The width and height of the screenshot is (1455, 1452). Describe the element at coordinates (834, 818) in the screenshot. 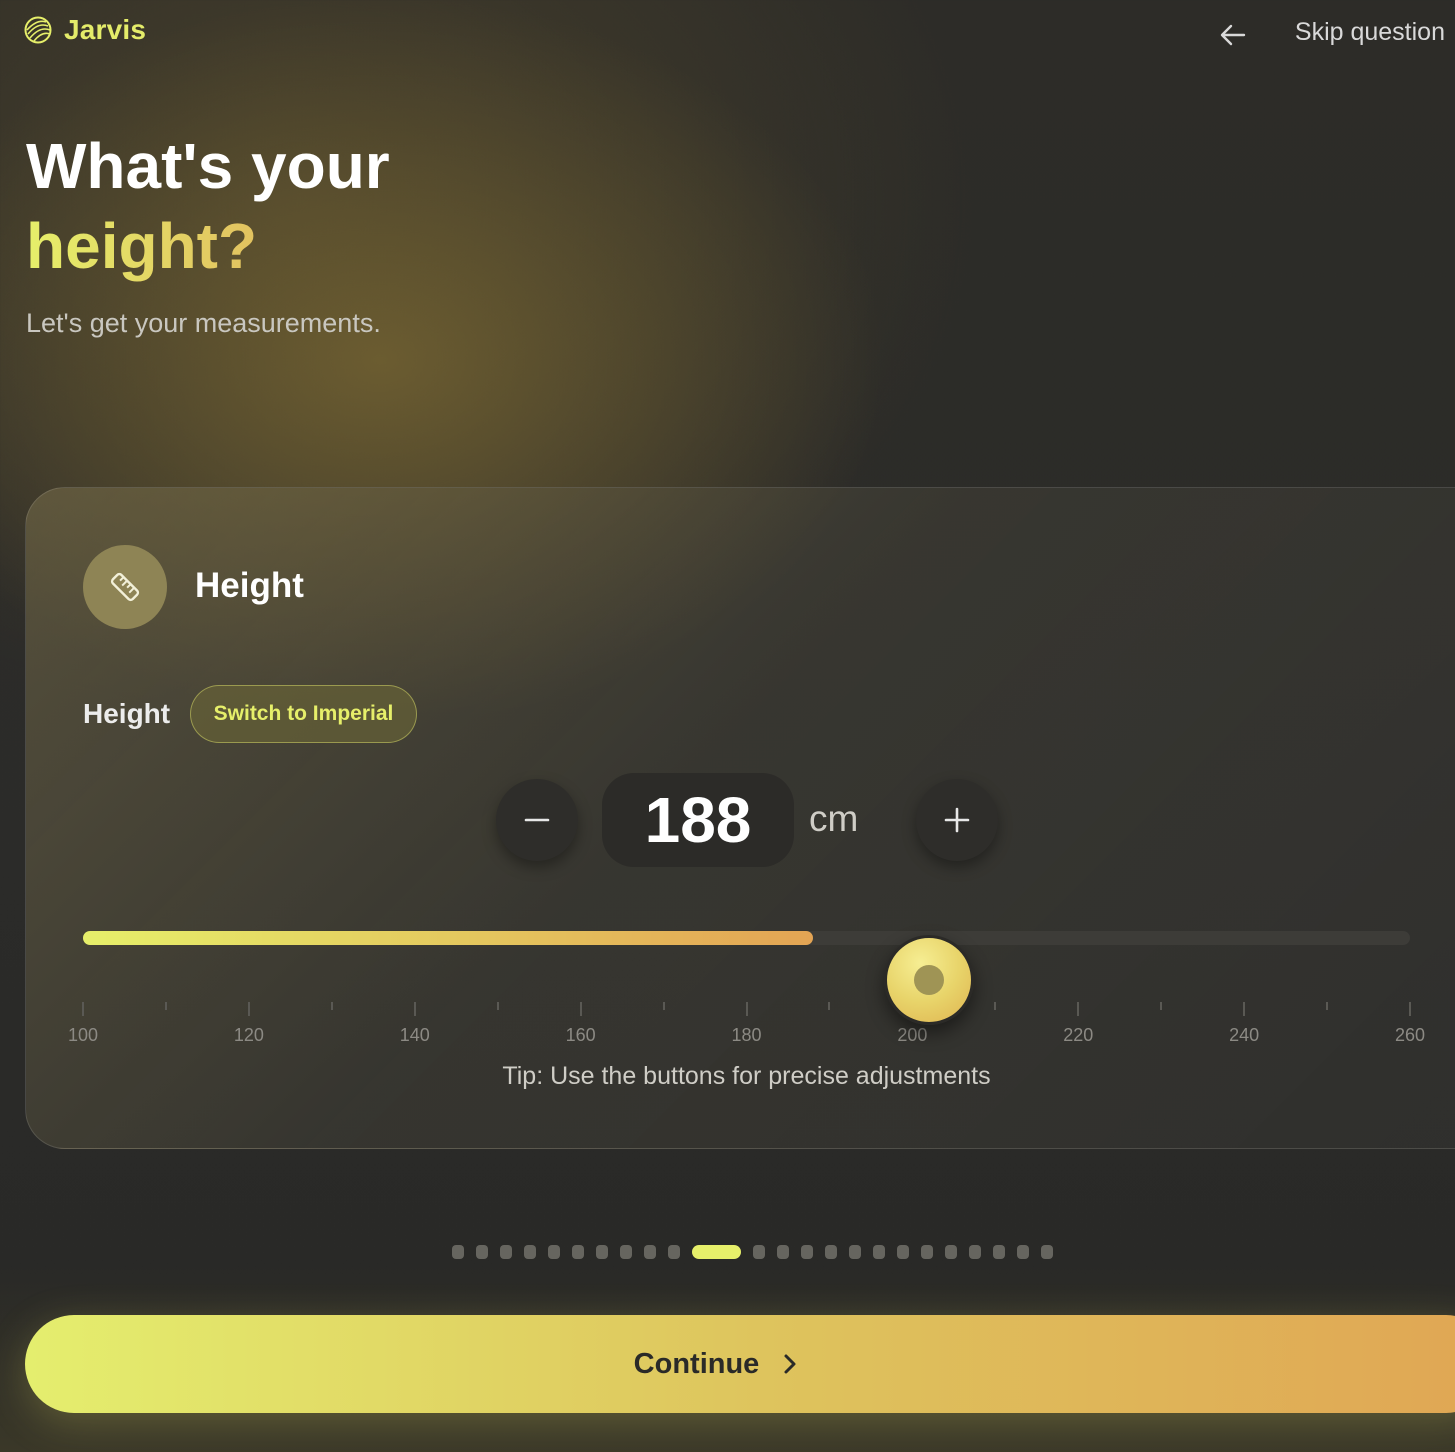

I see `height-unit: cm` at that location.